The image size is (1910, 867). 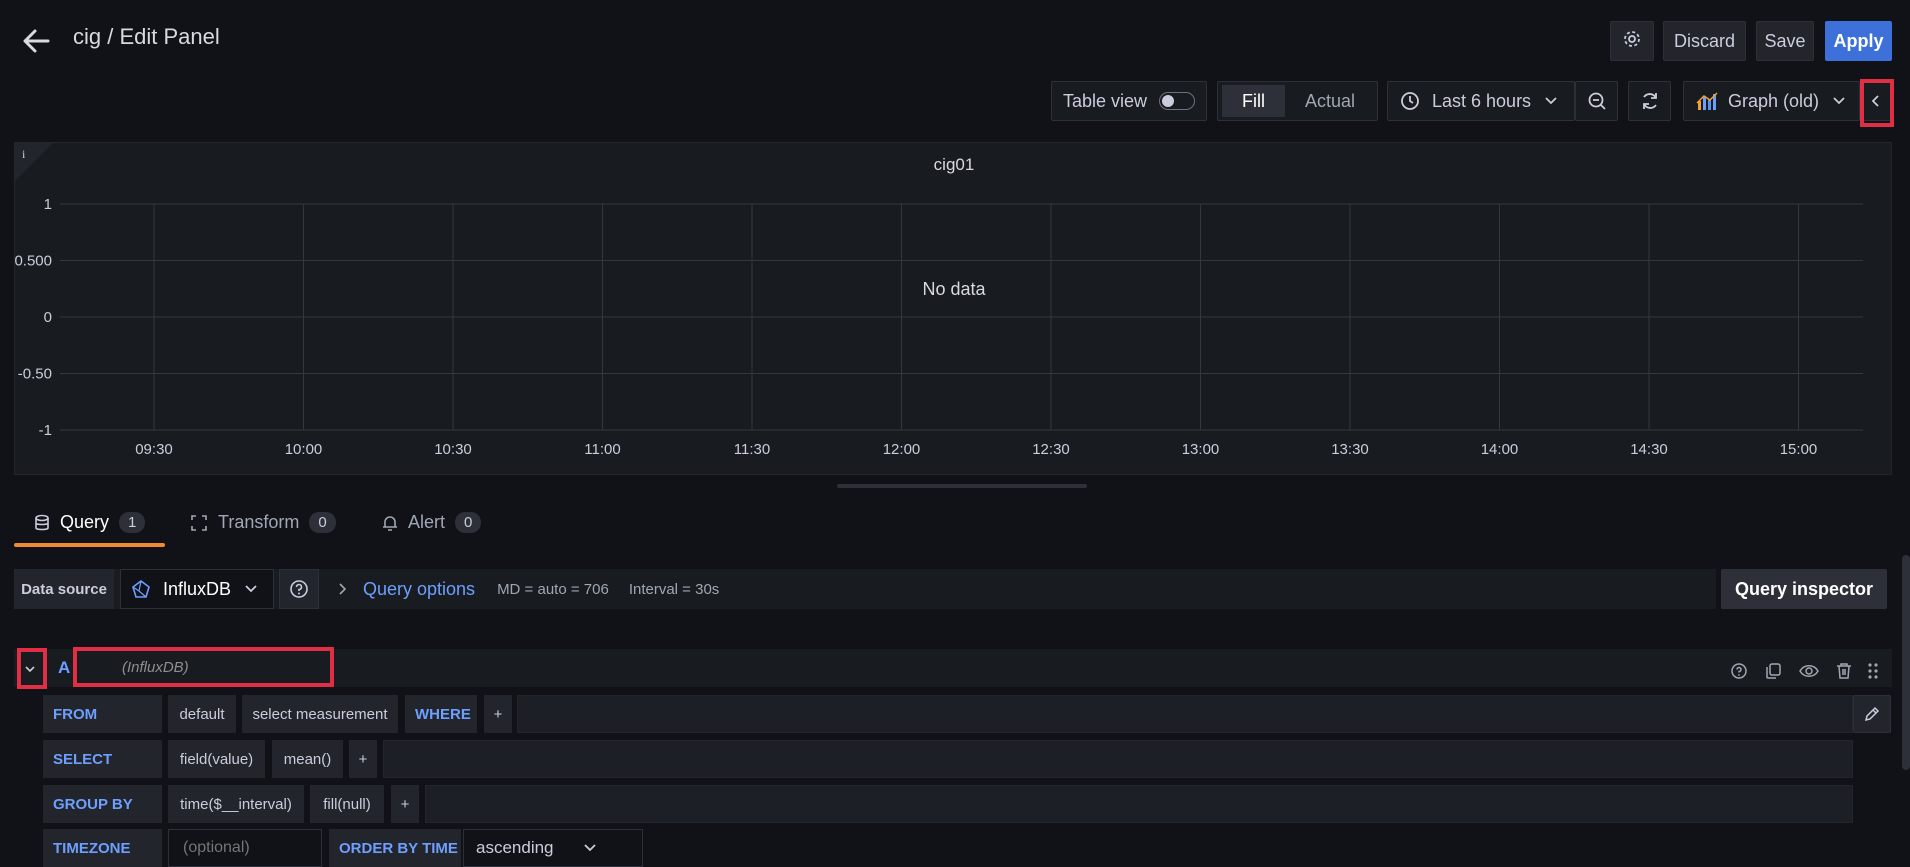 I want to click on select-keyword: SELECT, so click(x=102, y=759).